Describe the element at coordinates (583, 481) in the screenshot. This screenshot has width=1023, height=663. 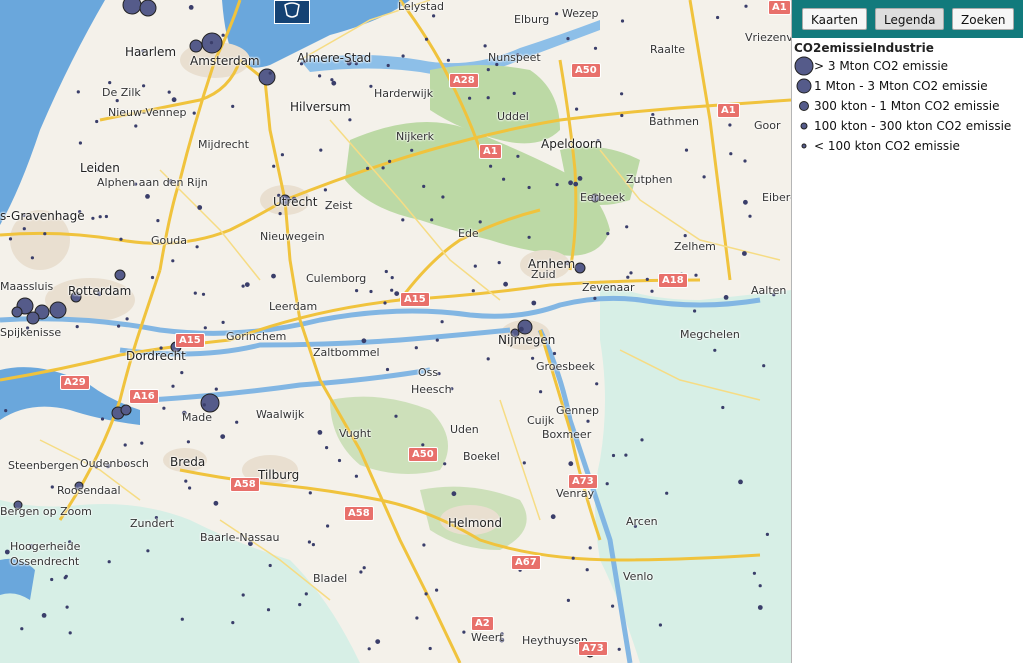
I see `highway-shield: A73` at that location.